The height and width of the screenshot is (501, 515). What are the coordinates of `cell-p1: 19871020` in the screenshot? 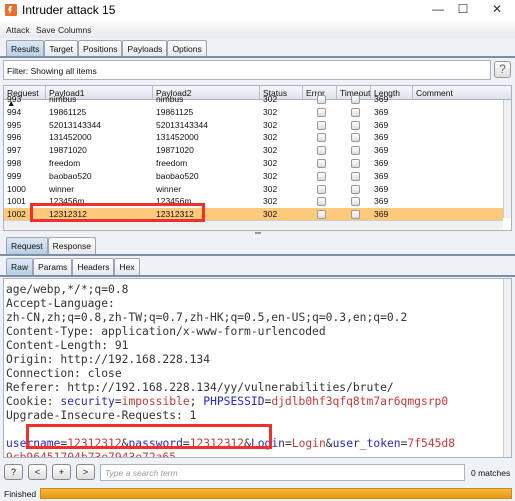 It's located at (68, 150).